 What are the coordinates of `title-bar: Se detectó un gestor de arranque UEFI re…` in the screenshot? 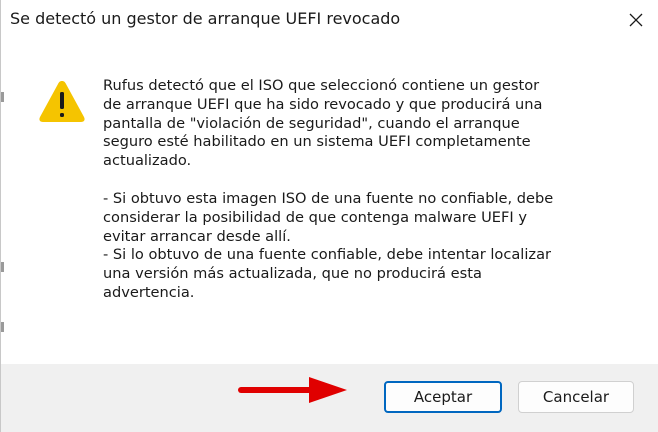 It's located at (329, 21).